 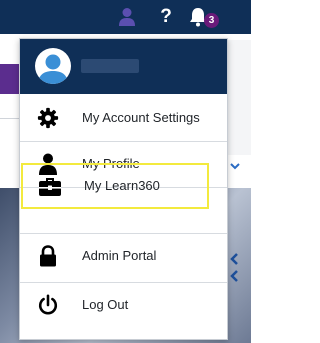 I want to click on background-panel, so click(x=239, y=97).